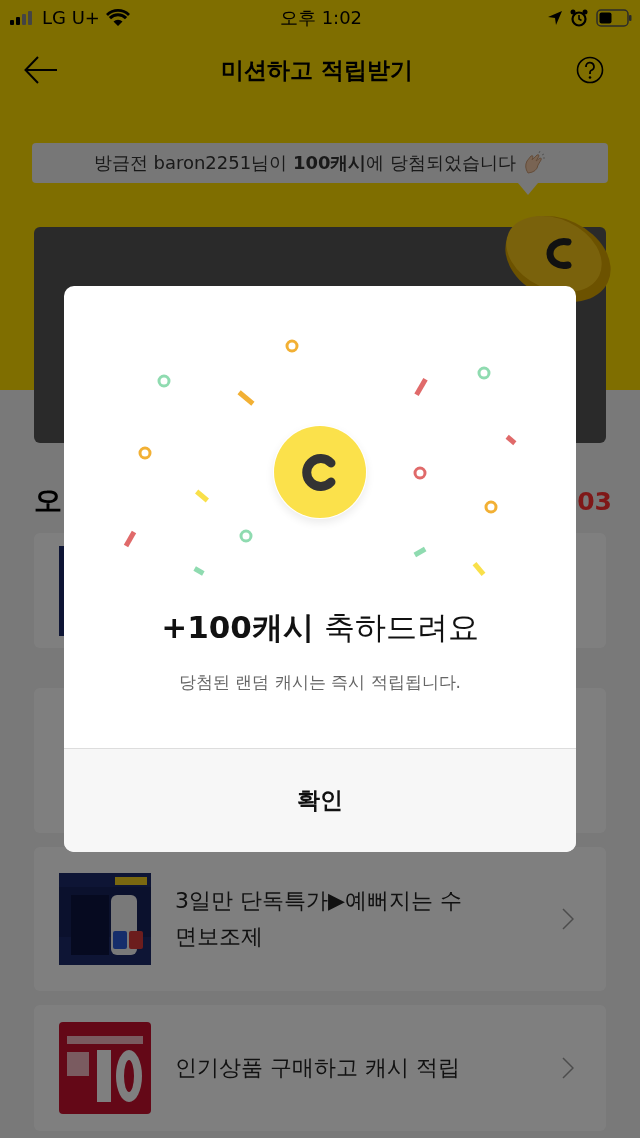 This screenshot has width=640, height=1138. Describe the element at coordinates (321, 17) in the screenshot. I see `clock-time: 오후 1:02` at that location.